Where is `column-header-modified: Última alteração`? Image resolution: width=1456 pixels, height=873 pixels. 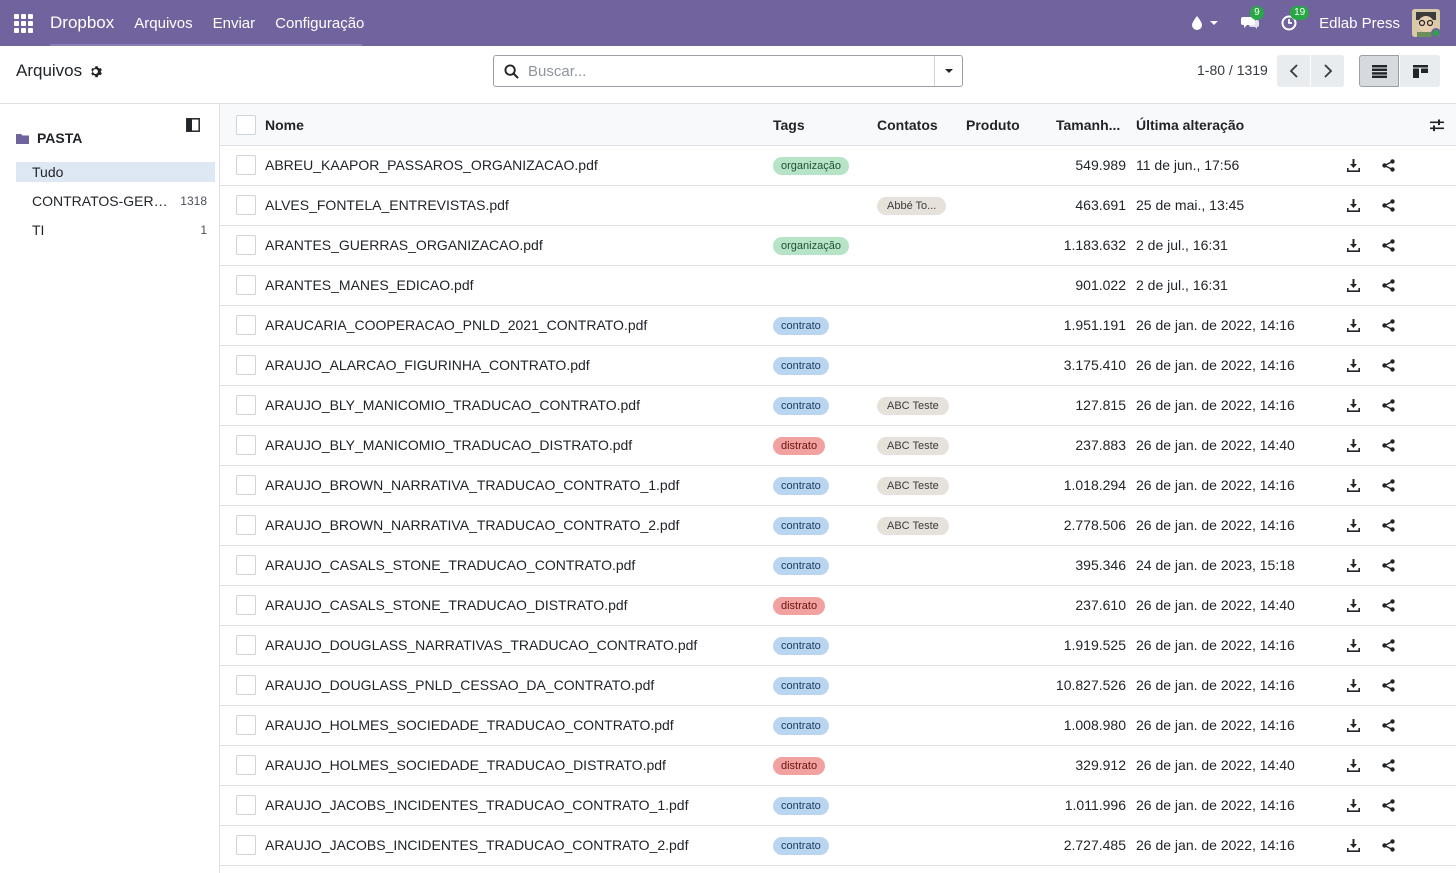
column-header-modified: Última alteração is located at coordinates (1190, 125).